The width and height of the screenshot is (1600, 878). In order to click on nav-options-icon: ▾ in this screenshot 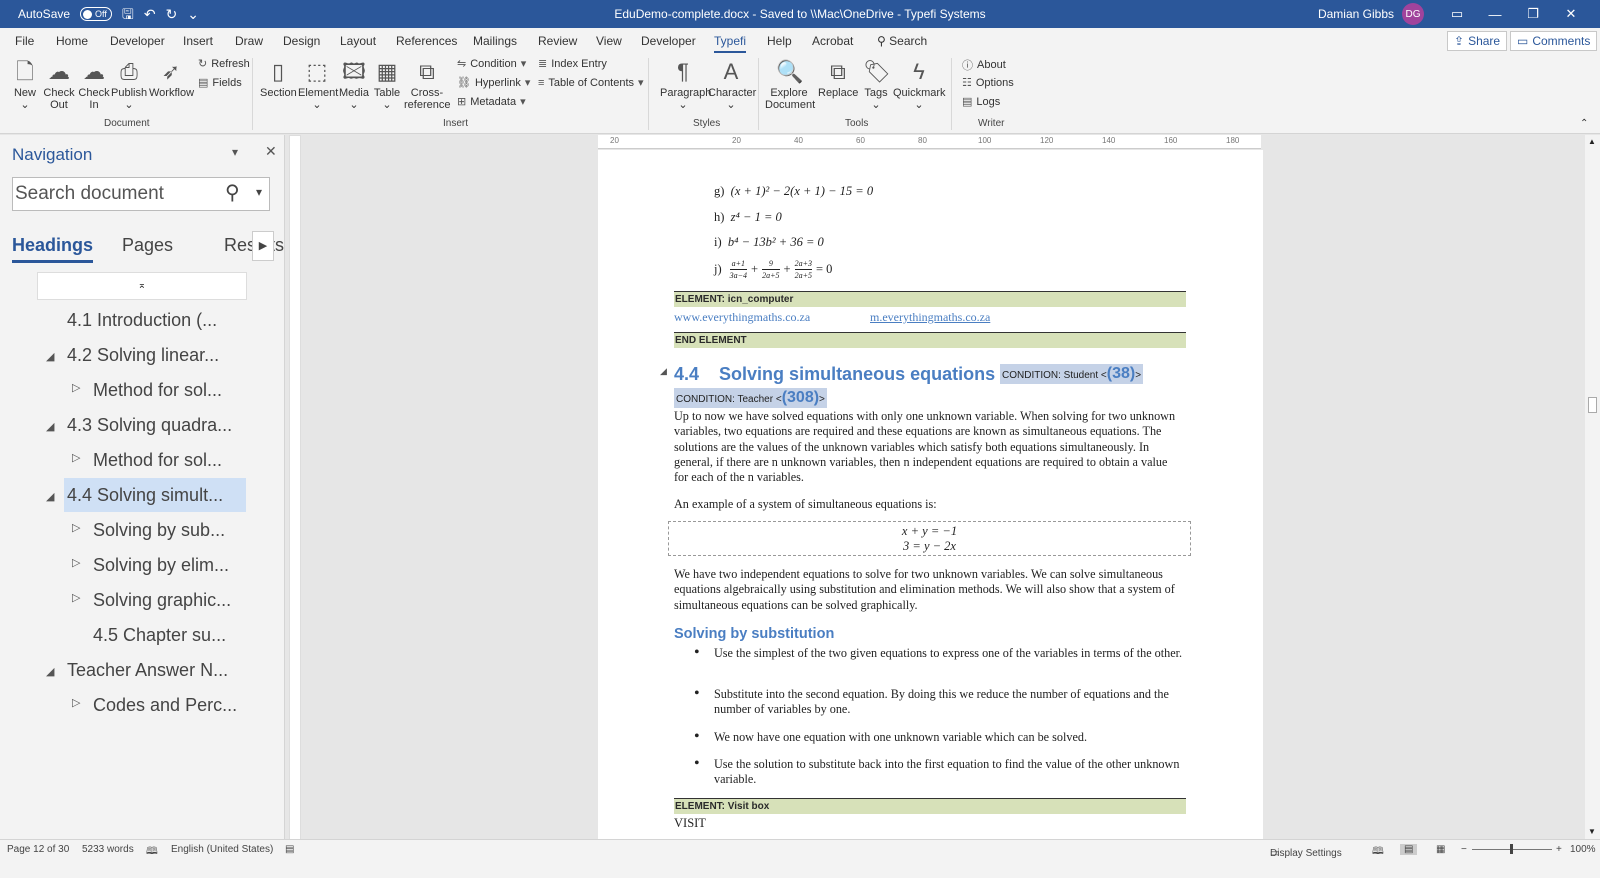, I will do `click(235, 152)`.